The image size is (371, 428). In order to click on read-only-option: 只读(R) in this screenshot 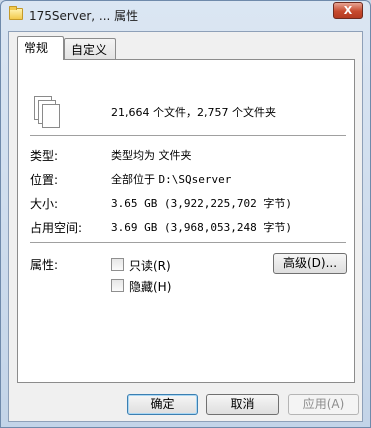, I will do `click(151, 265)`.